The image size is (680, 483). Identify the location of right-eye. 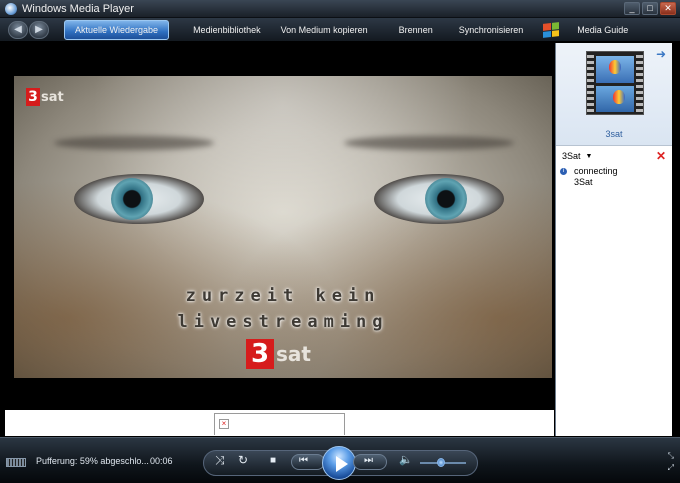
(439, 199).